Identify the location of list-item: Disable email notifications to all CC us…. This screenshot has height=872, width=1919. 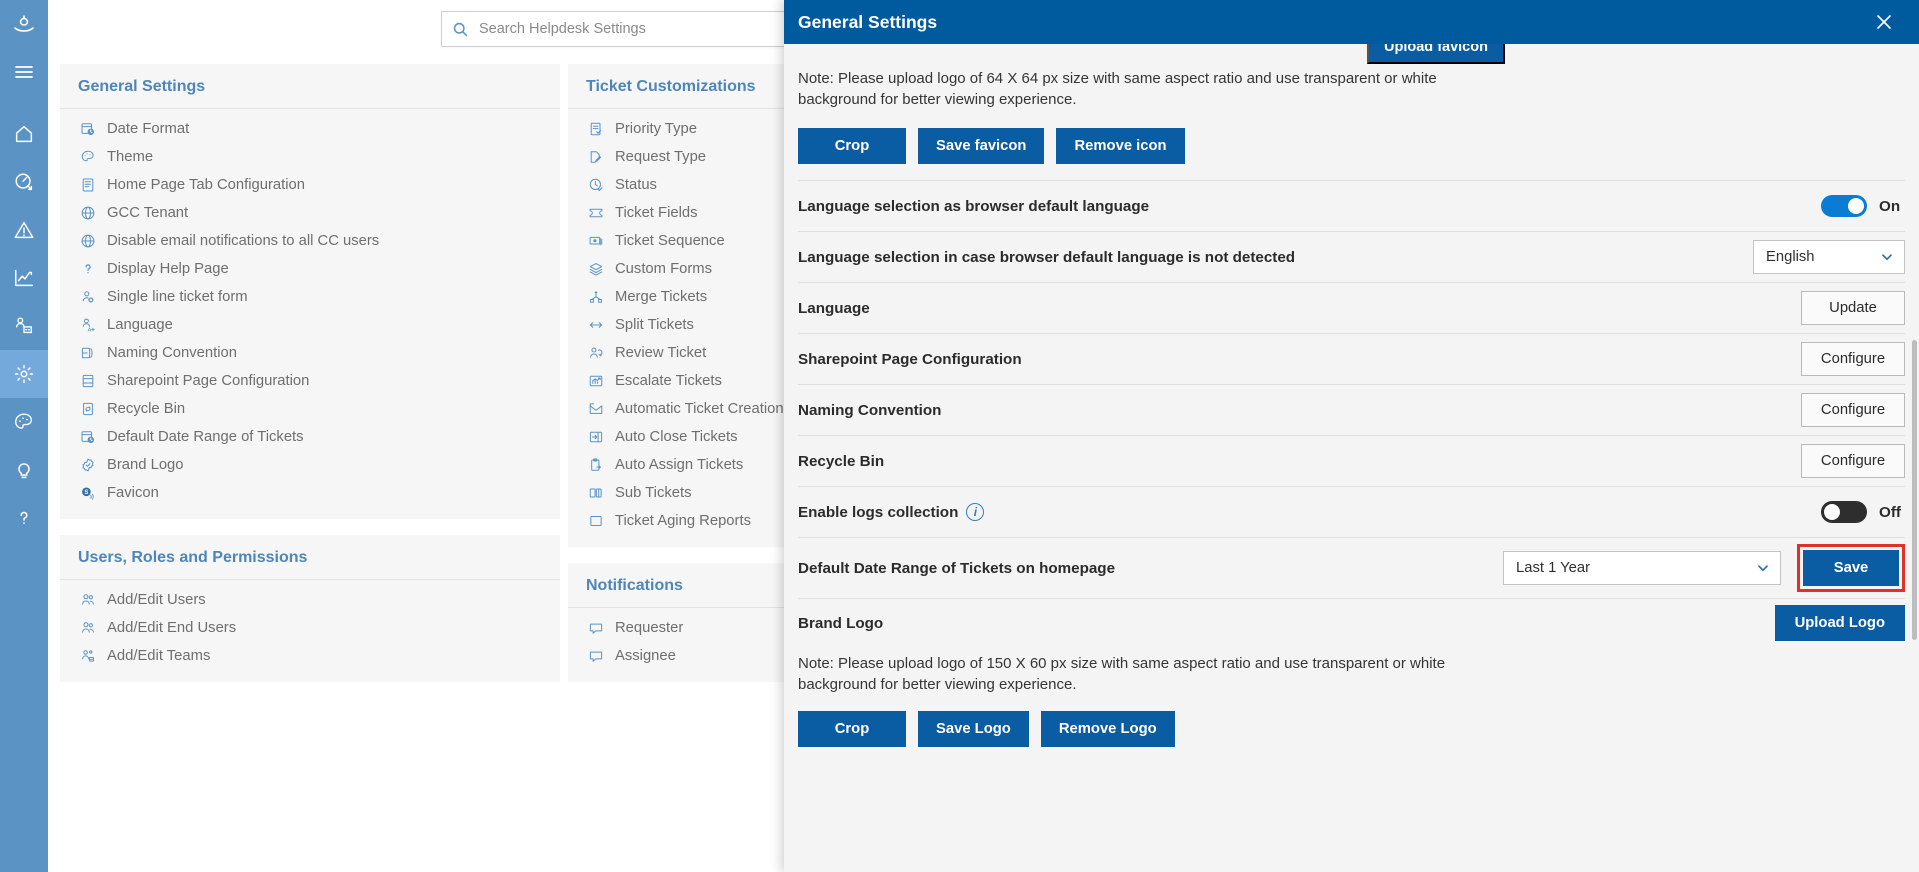
(310, 241).